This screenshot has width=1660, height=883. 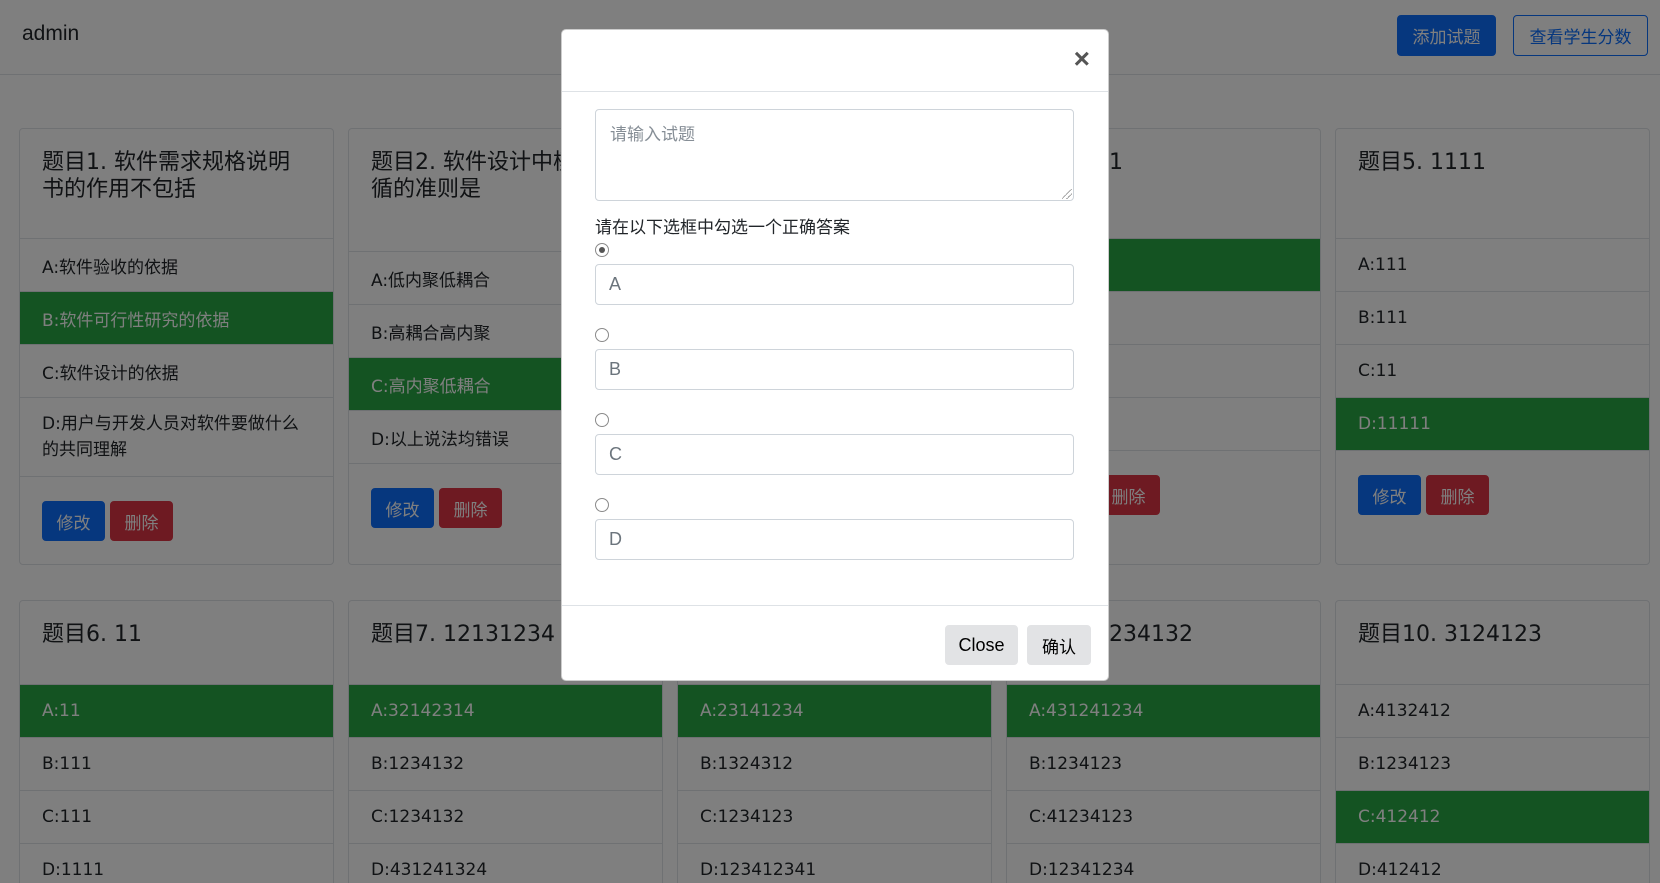 I want to click on answer-a-input, so click(x=834, y=284).